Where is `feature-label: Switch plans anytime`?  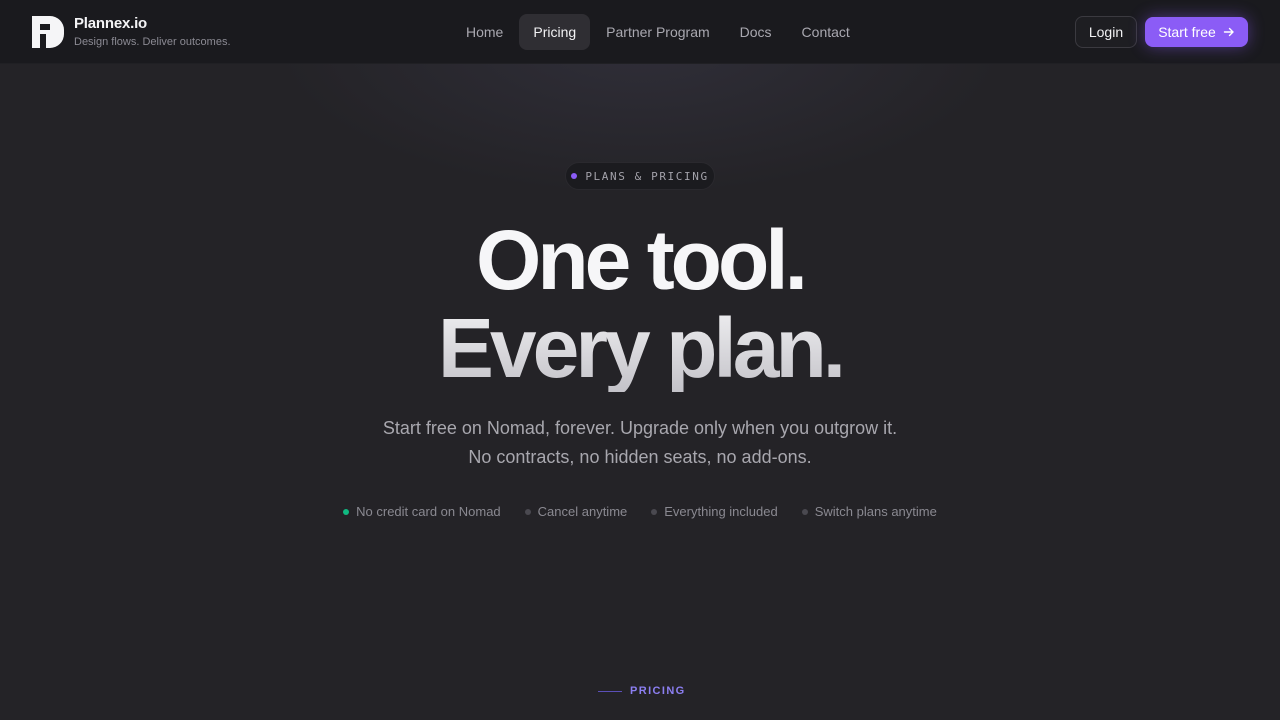
feature-label: Switch plans anytime is located at coordinates (875, 511).